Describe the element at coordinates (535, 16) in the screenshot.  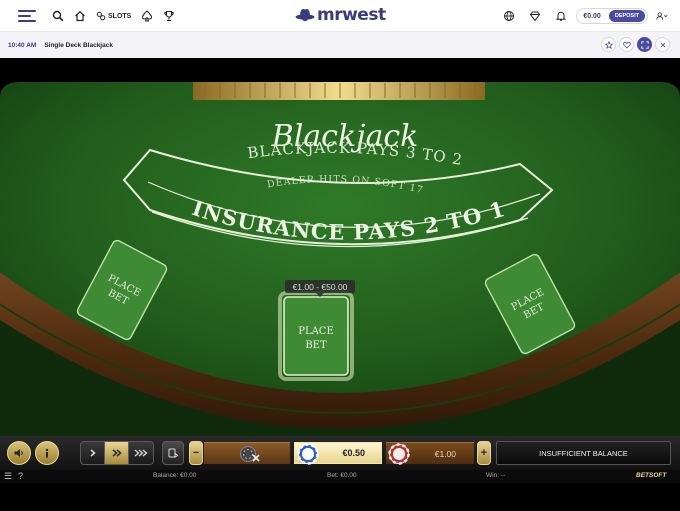
I see `diamond-icon` at that location.